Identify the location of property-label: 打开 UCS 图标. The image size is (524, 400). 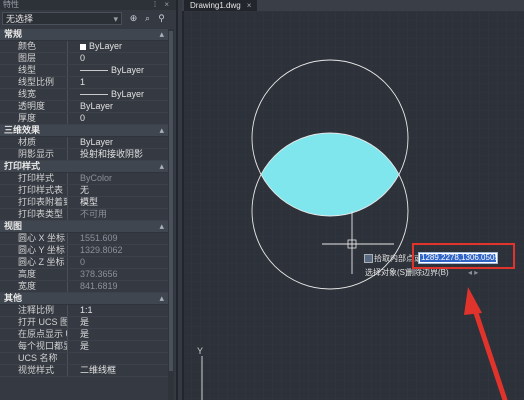
(34, 322).